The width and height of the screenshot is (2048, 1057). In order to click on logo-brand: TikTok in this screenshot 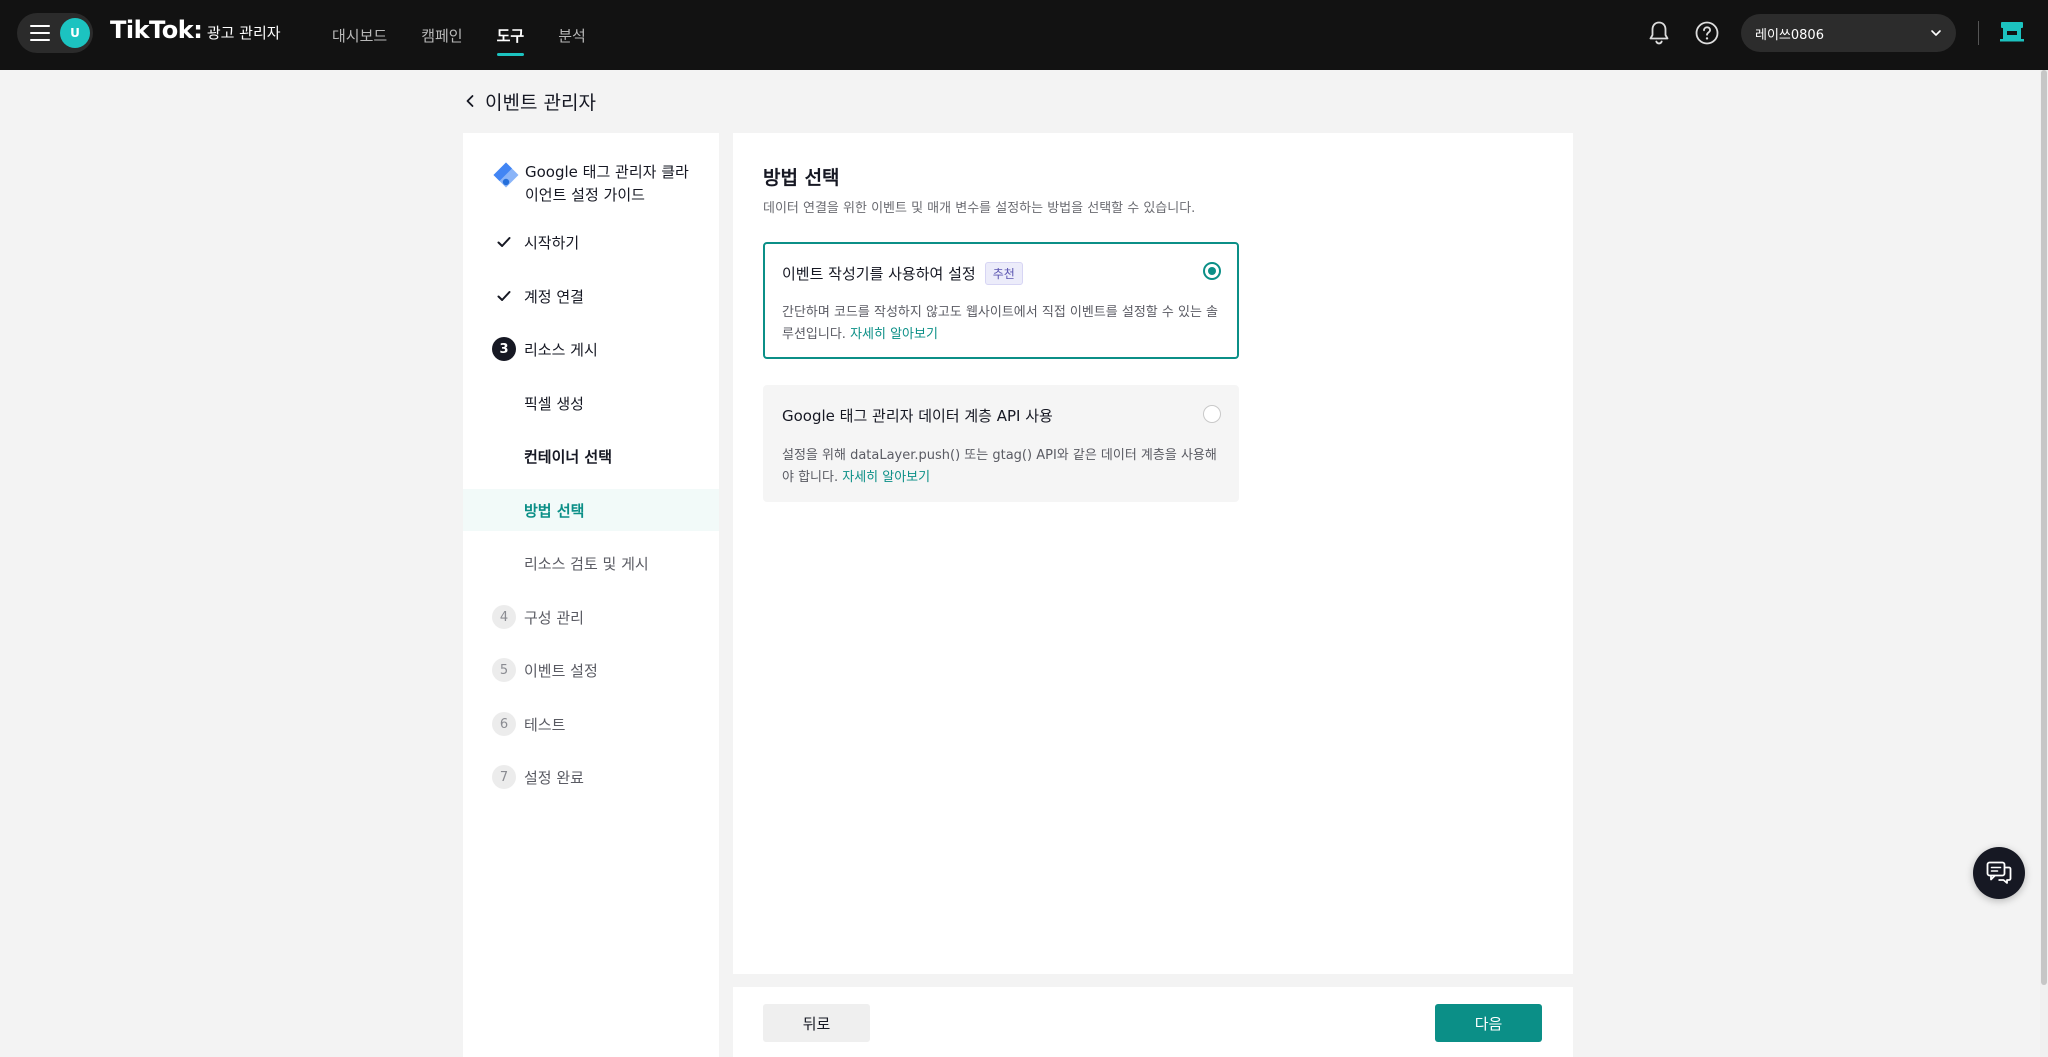, I will do `click(152, 30)`.